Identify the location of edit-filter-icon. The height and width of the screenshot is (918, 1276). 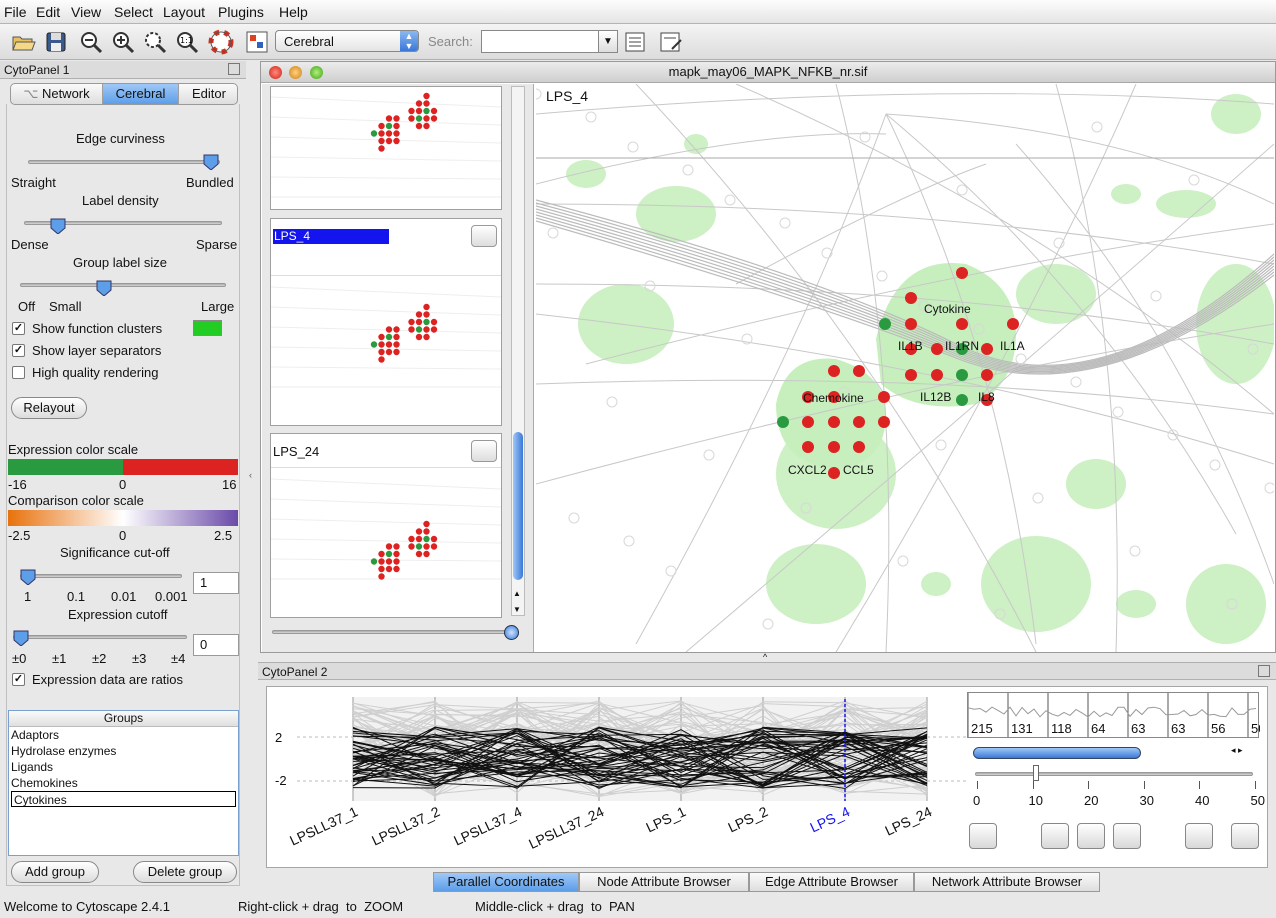
(671, 42).